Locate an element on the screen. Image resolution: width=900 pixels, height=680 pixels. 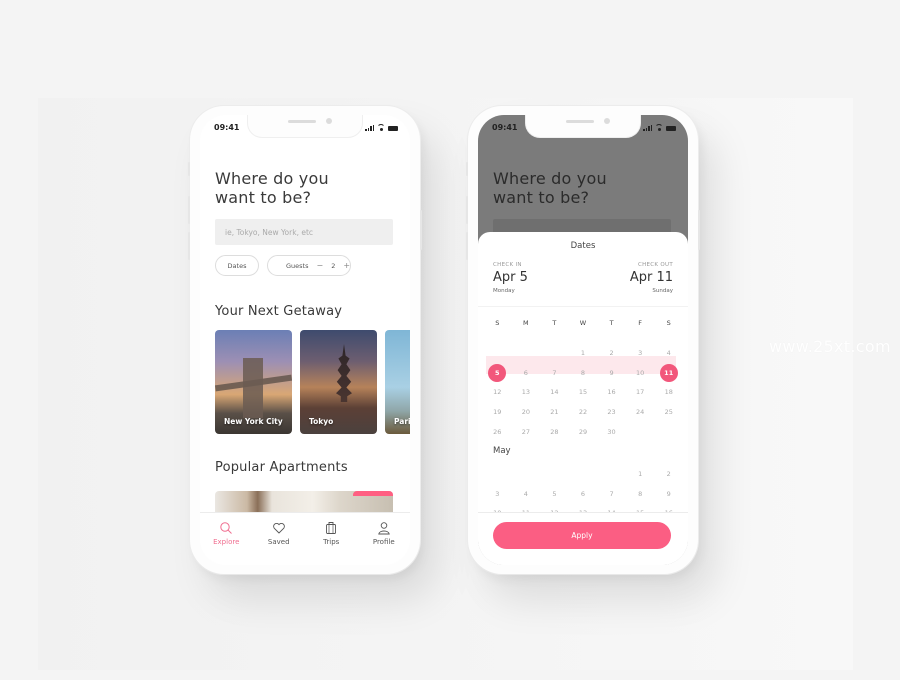
calendar-day: 10 is located at coordinates (640, 373).